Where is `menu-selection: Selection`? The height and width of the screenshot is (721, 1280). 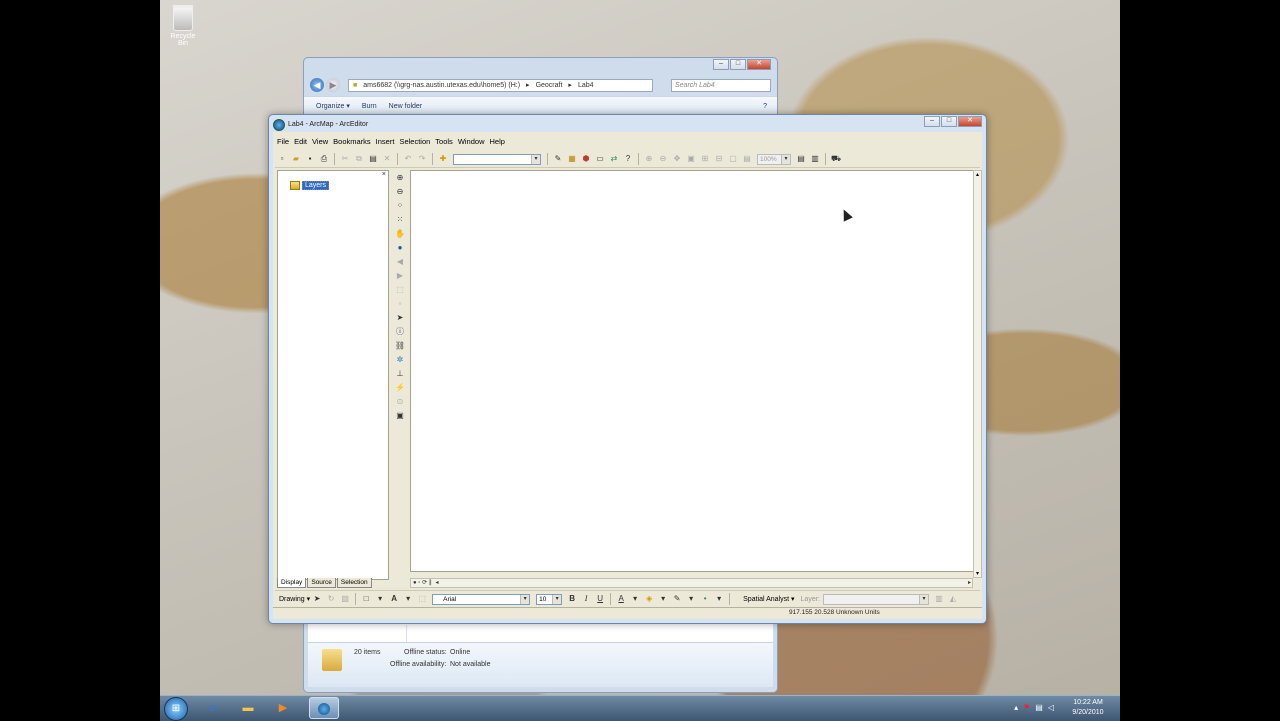 menu-selection: Selection is located at coordinates (414, 141).